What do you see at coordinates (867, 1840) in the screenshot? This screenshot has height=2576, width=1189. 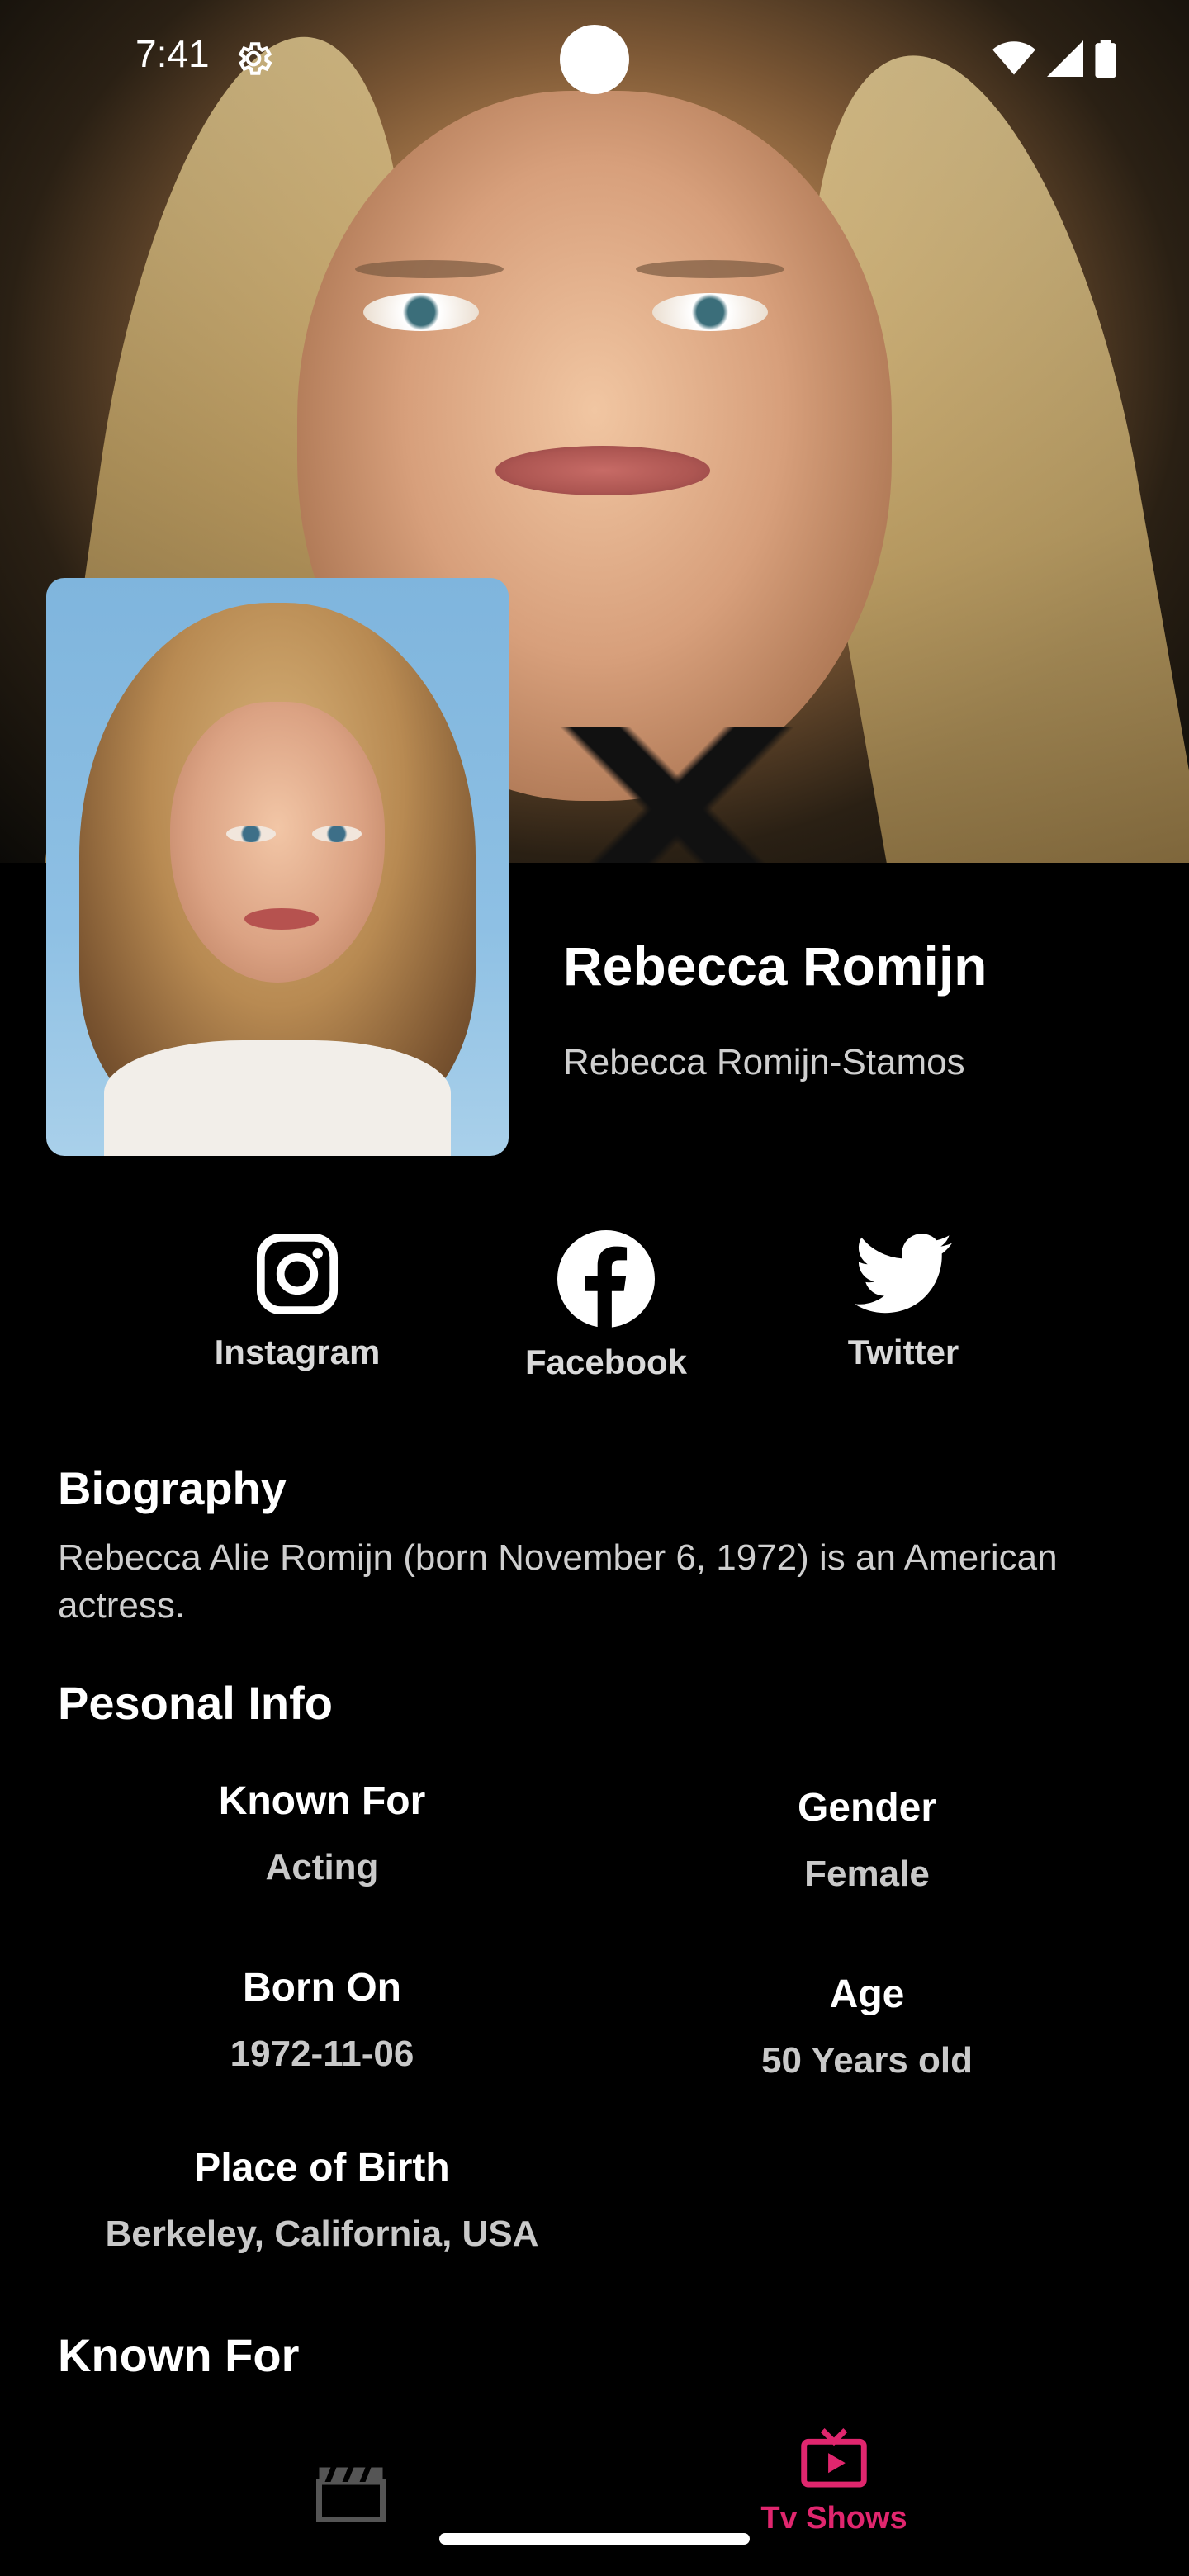 I see `info-gender: Gender Female` at bounding box center [867, 1840].